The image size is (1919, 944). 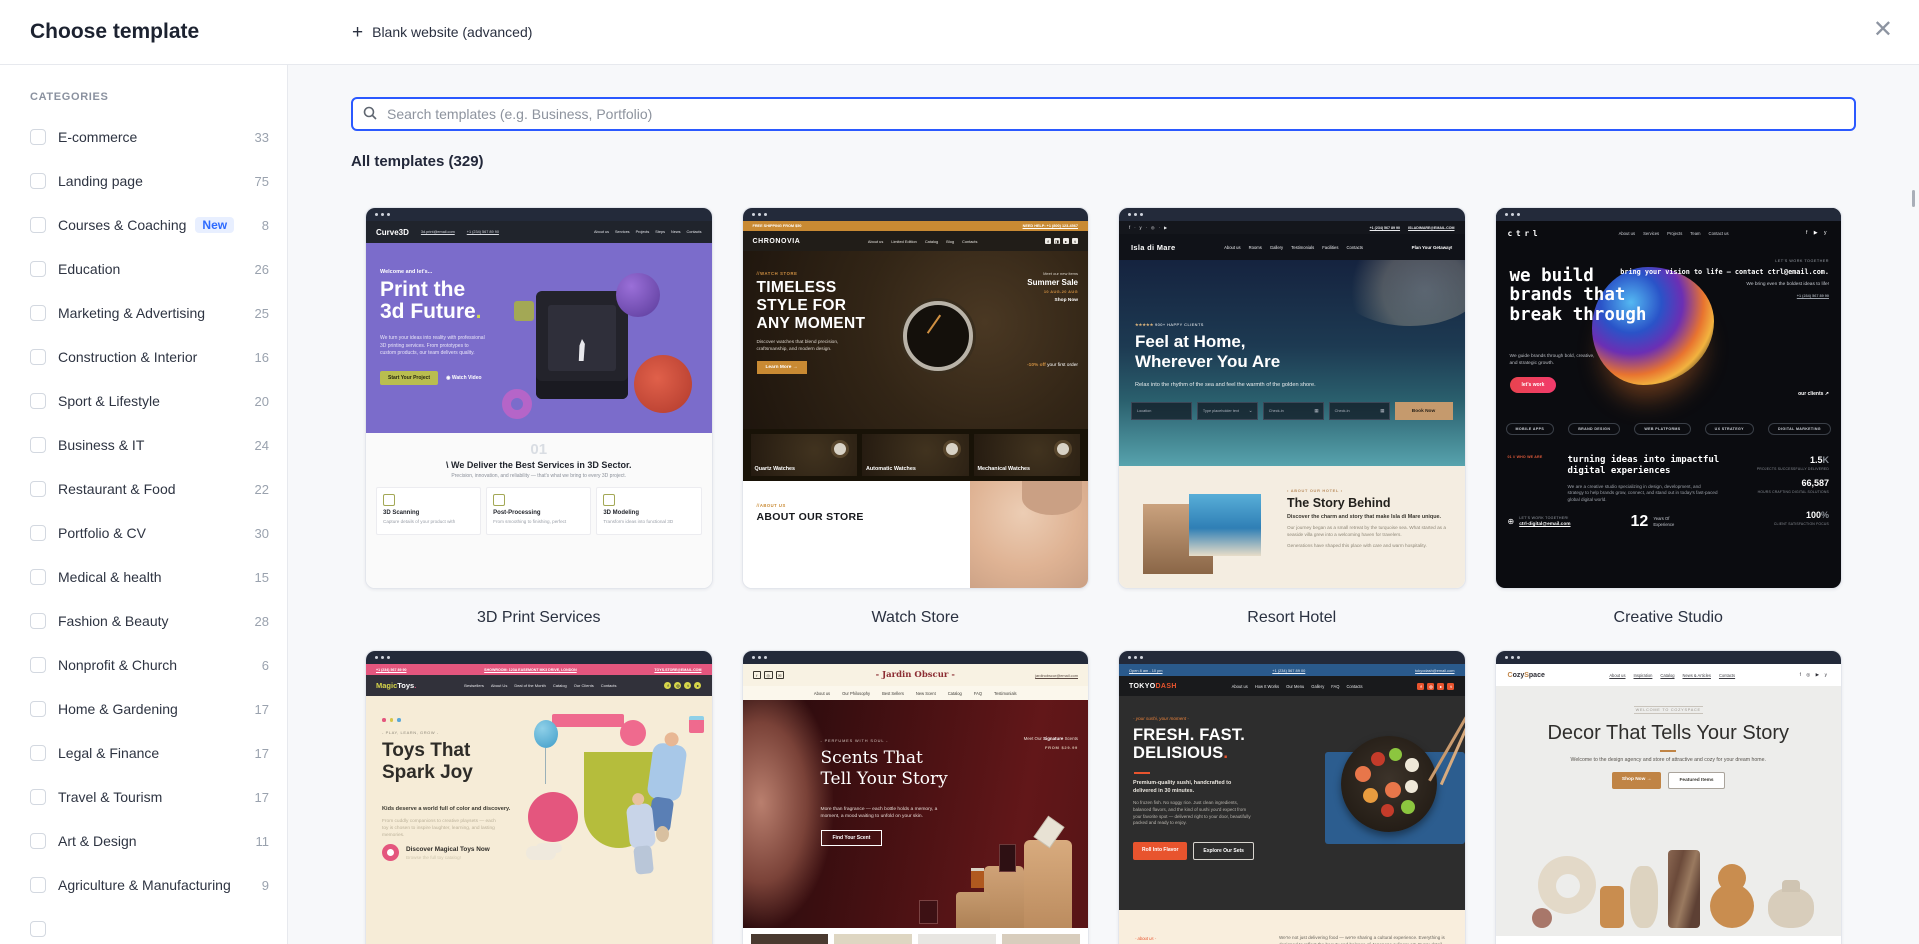 What do you see at coordinates (1636, 780) in the screenshot?
I see `preview-cta: Shop Now →` at bounding box center [1636, 780].